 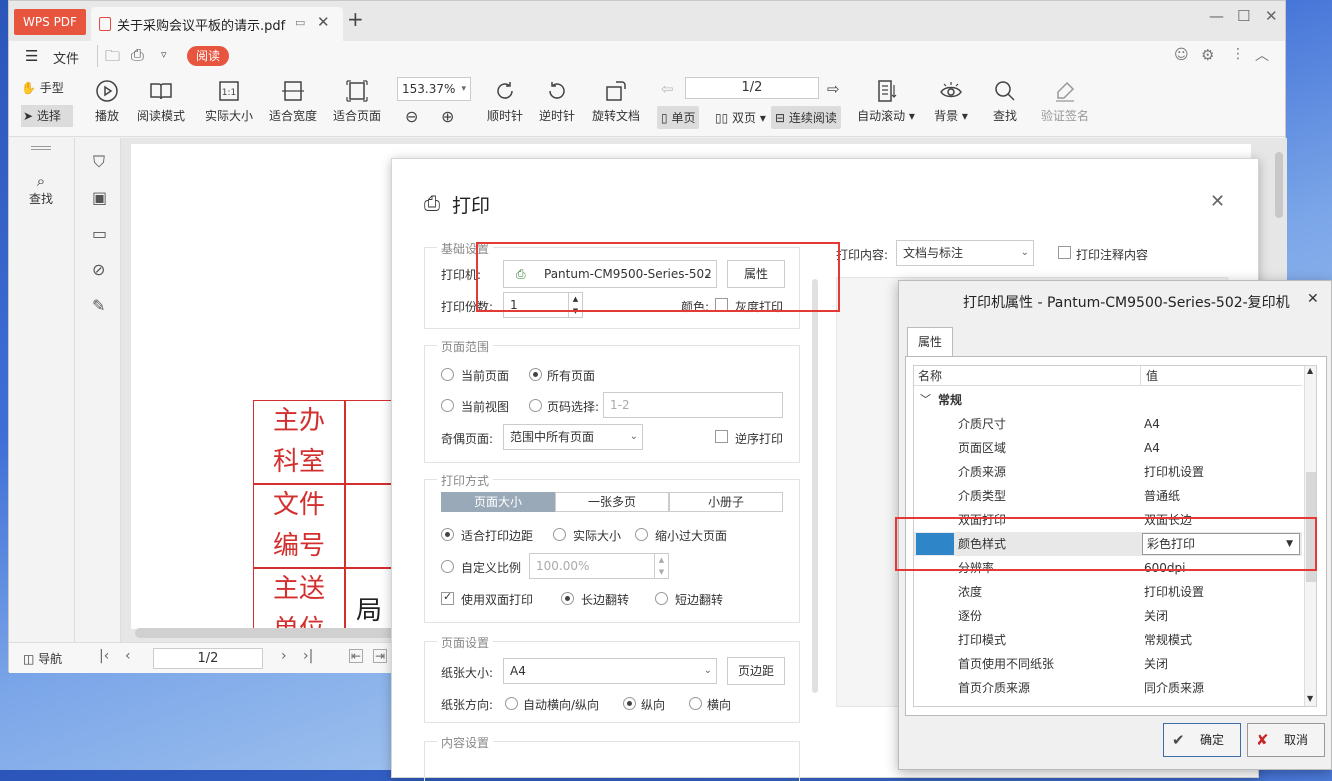 What do you see at coordinates (573, 437) in the screenshot?
I see `odd-even-select: 范围中所有页面 ⌄` at bounding box center [573, 437].